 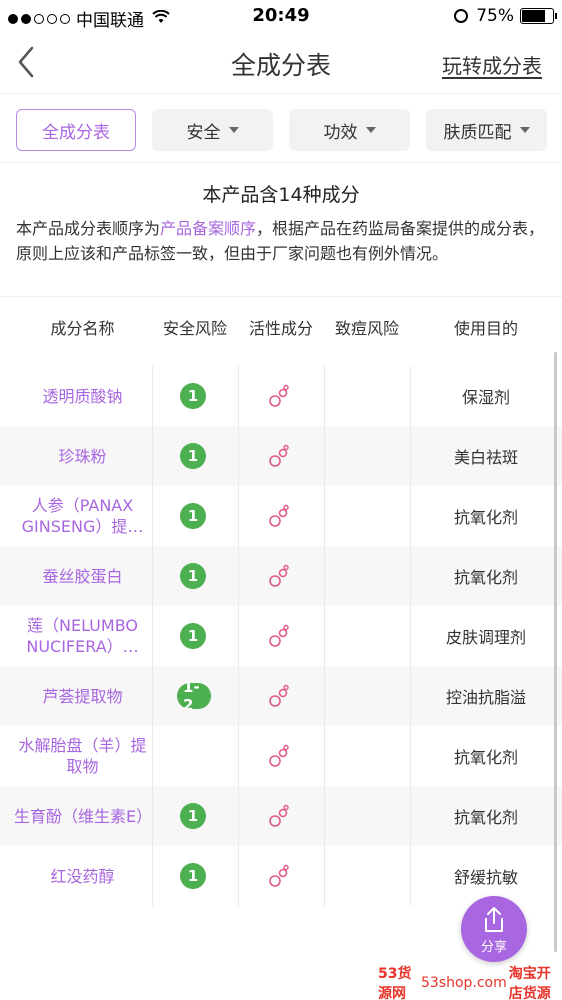 I want to click on alarm-icon, so click(x=461, y=16).